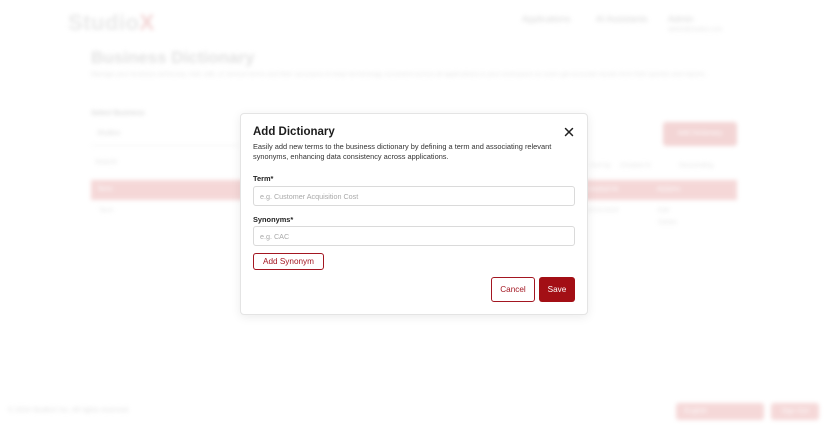  I want to click on sort-order-select: Descending, so click(696, 165).